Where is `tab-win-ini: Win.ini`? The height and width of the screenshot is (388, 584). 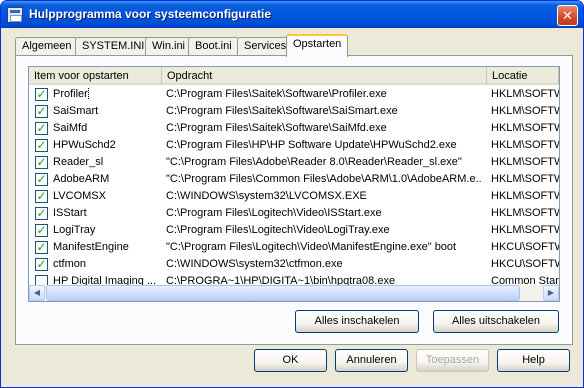
tab-win-ini: Win.ini is located at coordinates (169, 46).